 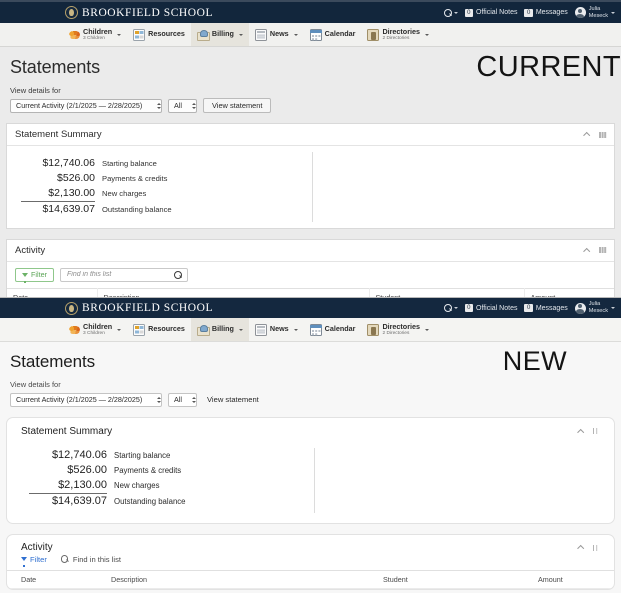 What do you see at coordinates (68, 485) in the screenshot?
I see `summary-amount: $2,130.00` at bounding box center [68, 485].